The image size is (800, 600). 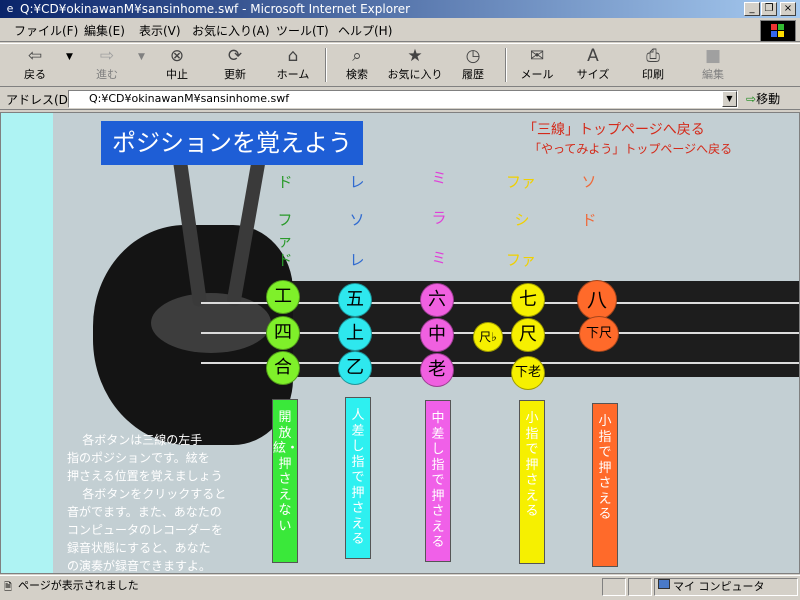 I want to click on page-title: ポジションを覚えよう, so click(x=232, y=143).